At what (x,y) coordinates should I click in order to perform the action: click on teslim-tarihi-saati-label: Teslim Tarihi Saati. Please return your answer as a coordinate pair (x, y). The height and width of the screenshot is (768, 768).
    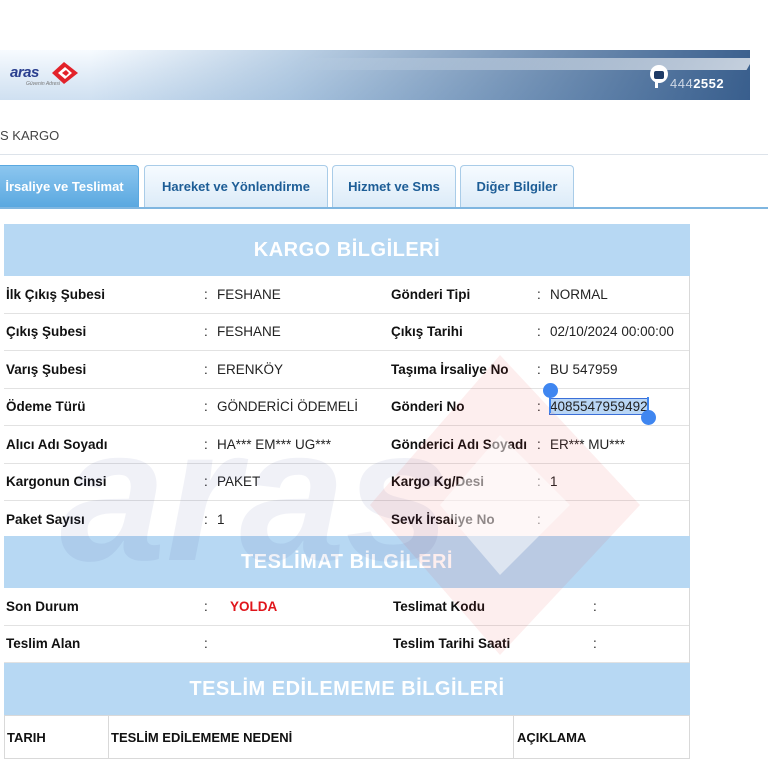
    Looking at the image, I should click on (452, 644).